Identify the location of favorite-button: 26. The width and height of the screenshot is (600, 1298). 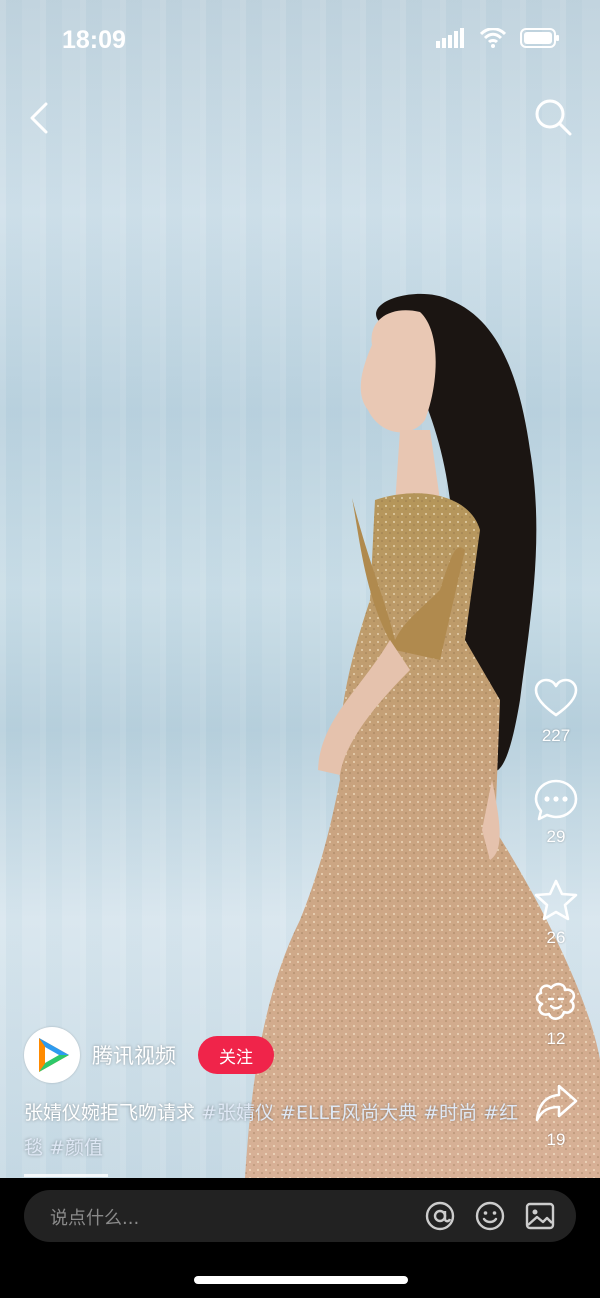
(556, 928).